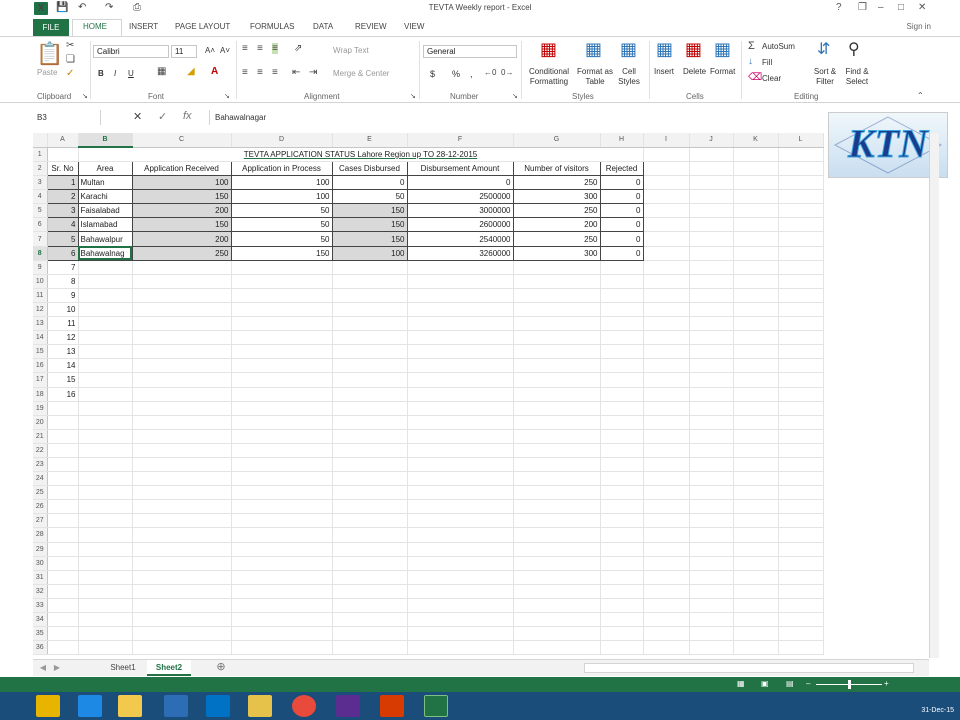 The height and width of the screenshot is (720, 960). I want to click on cut-icon: ✂, so click(70, 45).